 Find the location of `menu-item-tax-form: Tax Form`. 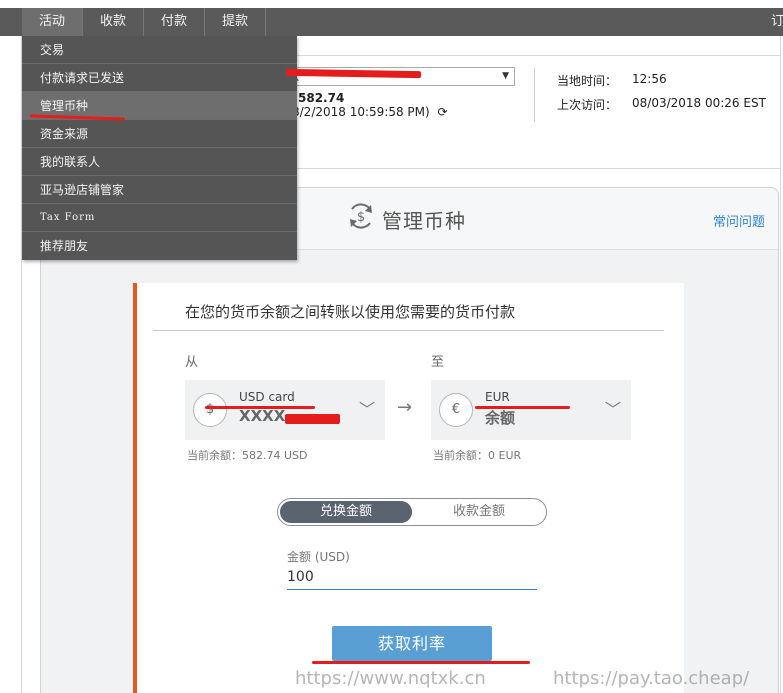

menu-item-tax-form: Tax Form is located at coordinates (159, 218).